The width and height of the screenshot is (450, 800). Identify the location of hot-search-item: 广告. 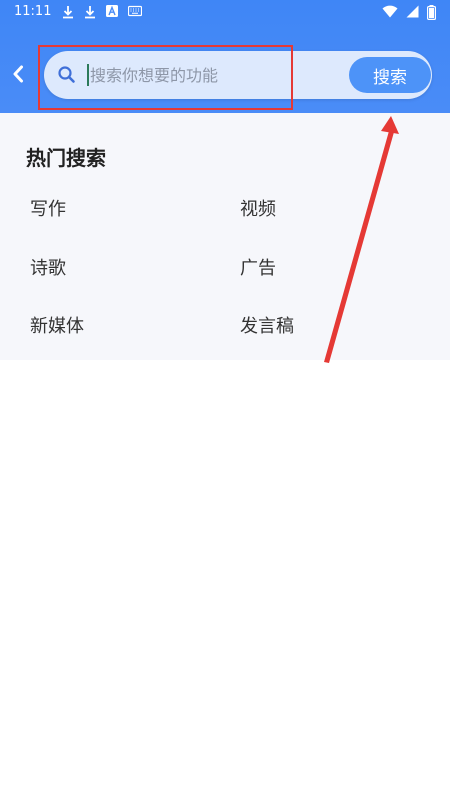
(258, 267).